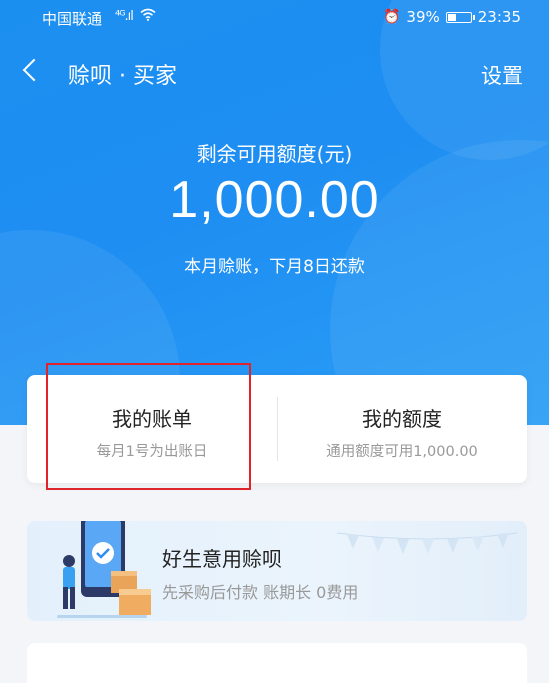  I want to click on settings-button: 设置, so click(502, 75).